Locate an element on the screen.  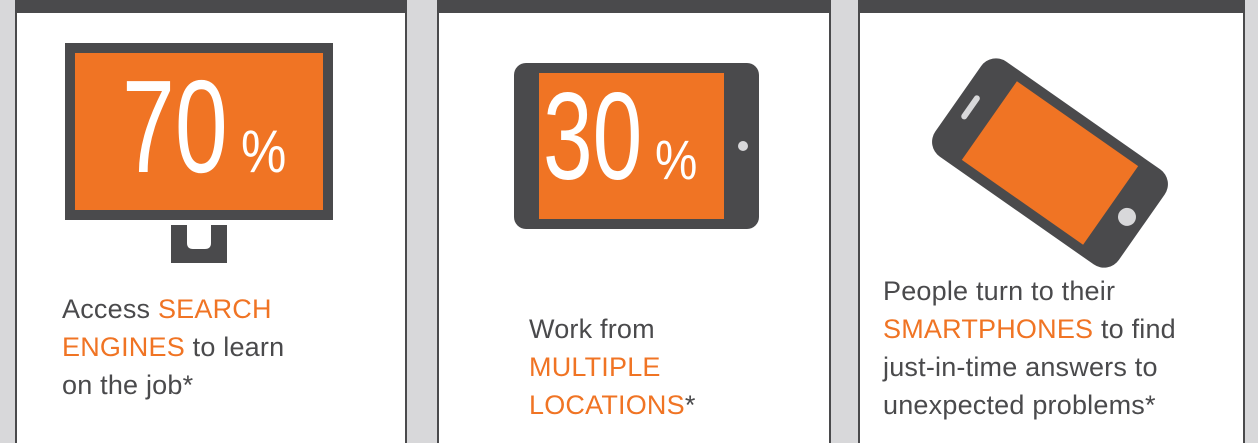
stat-30-percent: 30 % is located at coordinates (638, 145).